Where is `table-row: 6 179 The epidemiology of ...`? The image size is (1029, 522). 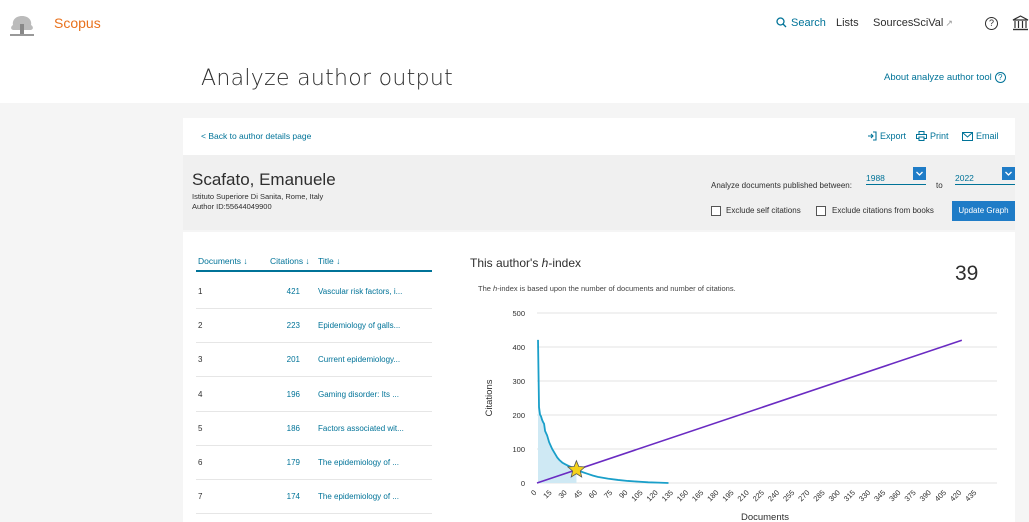
table-row: 6 179 The epidemiology of ... is located at coordinates (314, 463).